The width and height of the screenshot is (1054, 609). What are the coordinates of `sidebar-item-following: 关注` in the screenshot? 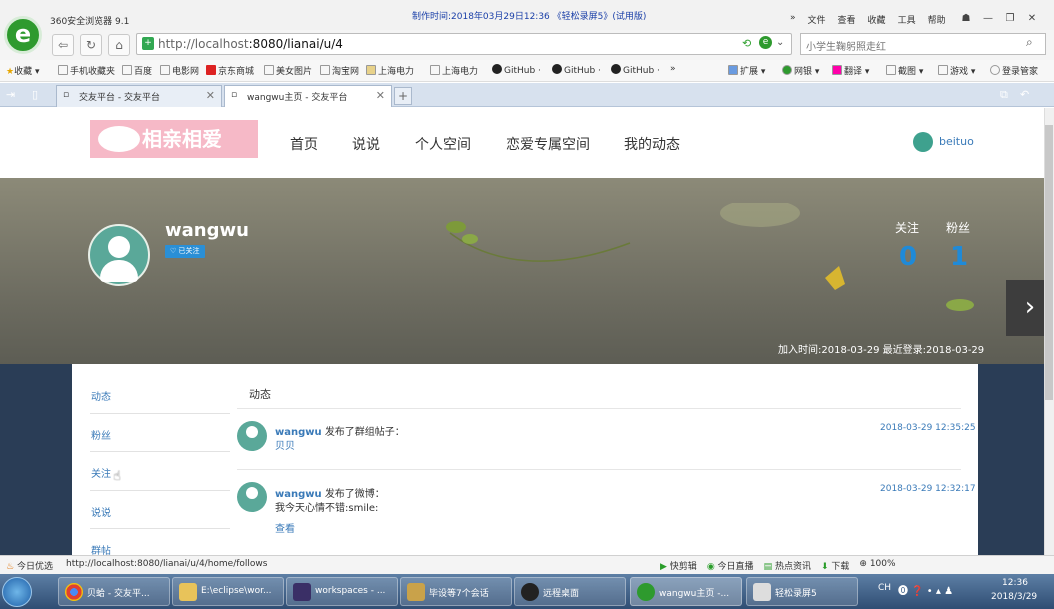 It's located at (101, 472).